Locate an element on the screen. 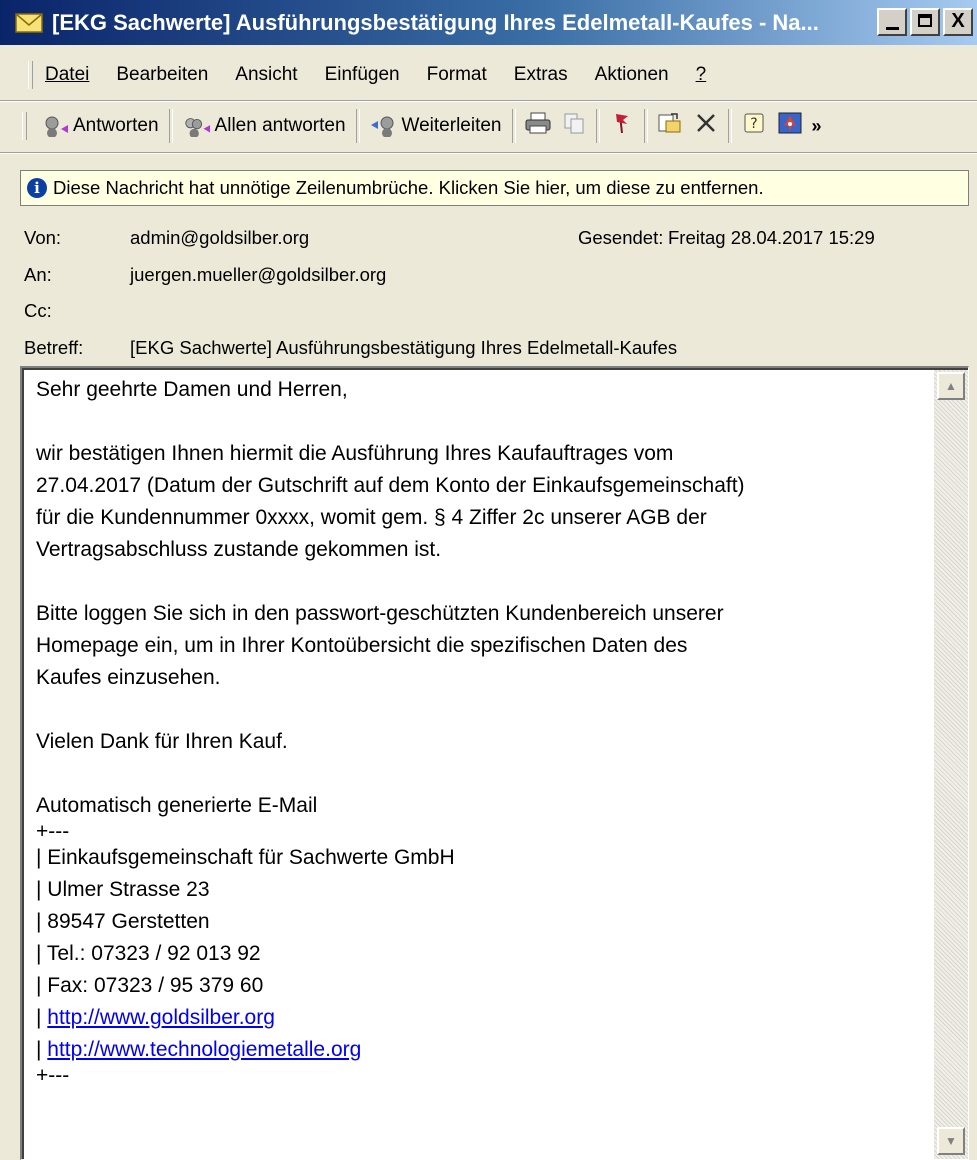  copy-icon is located at coordinates (574, 126).